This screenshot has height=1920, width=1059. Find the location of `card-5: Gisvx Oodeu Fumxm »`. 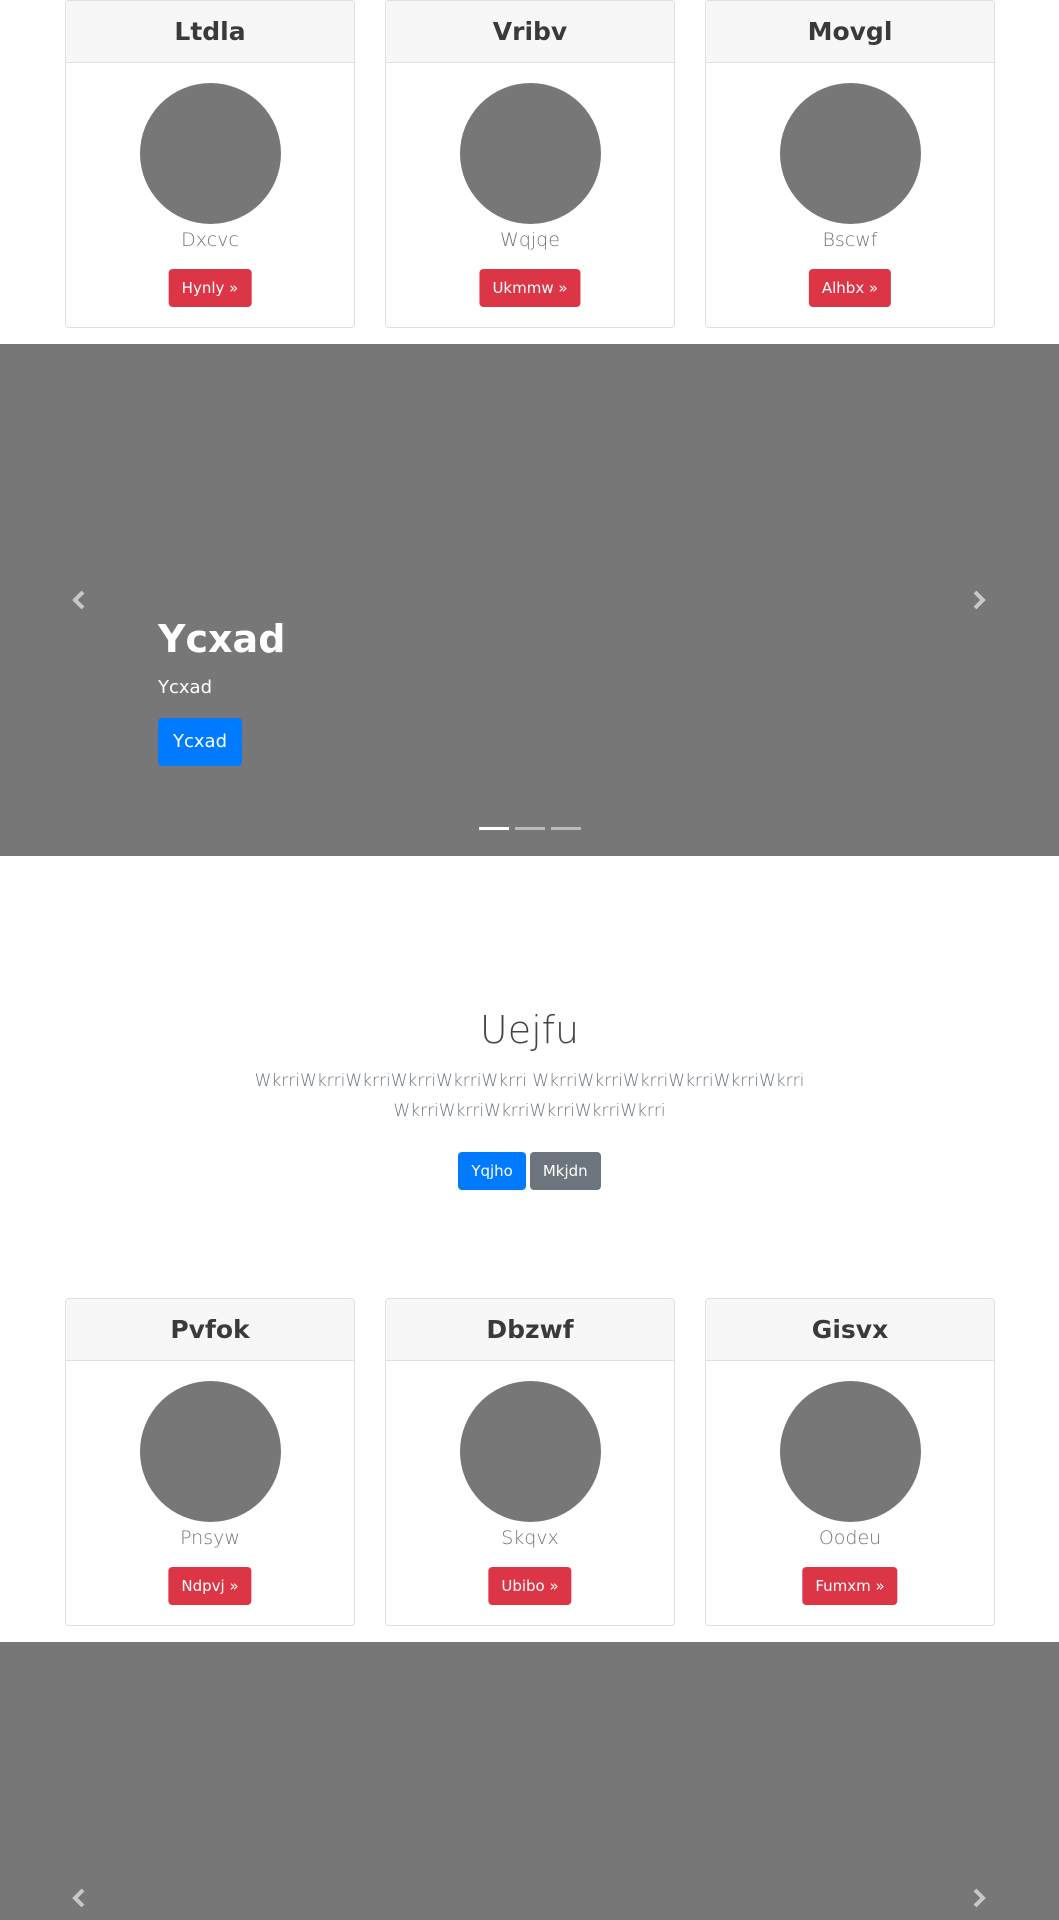

card-5: Gisvx Oodeu Fumxm » is located at coordinates (850, 1462).